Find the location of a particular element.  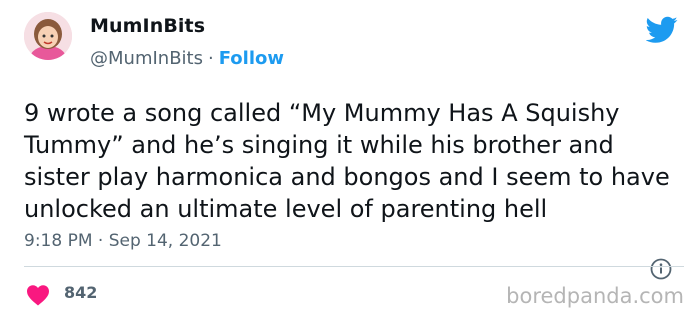

info-icon is located at coordinates (661, 269).